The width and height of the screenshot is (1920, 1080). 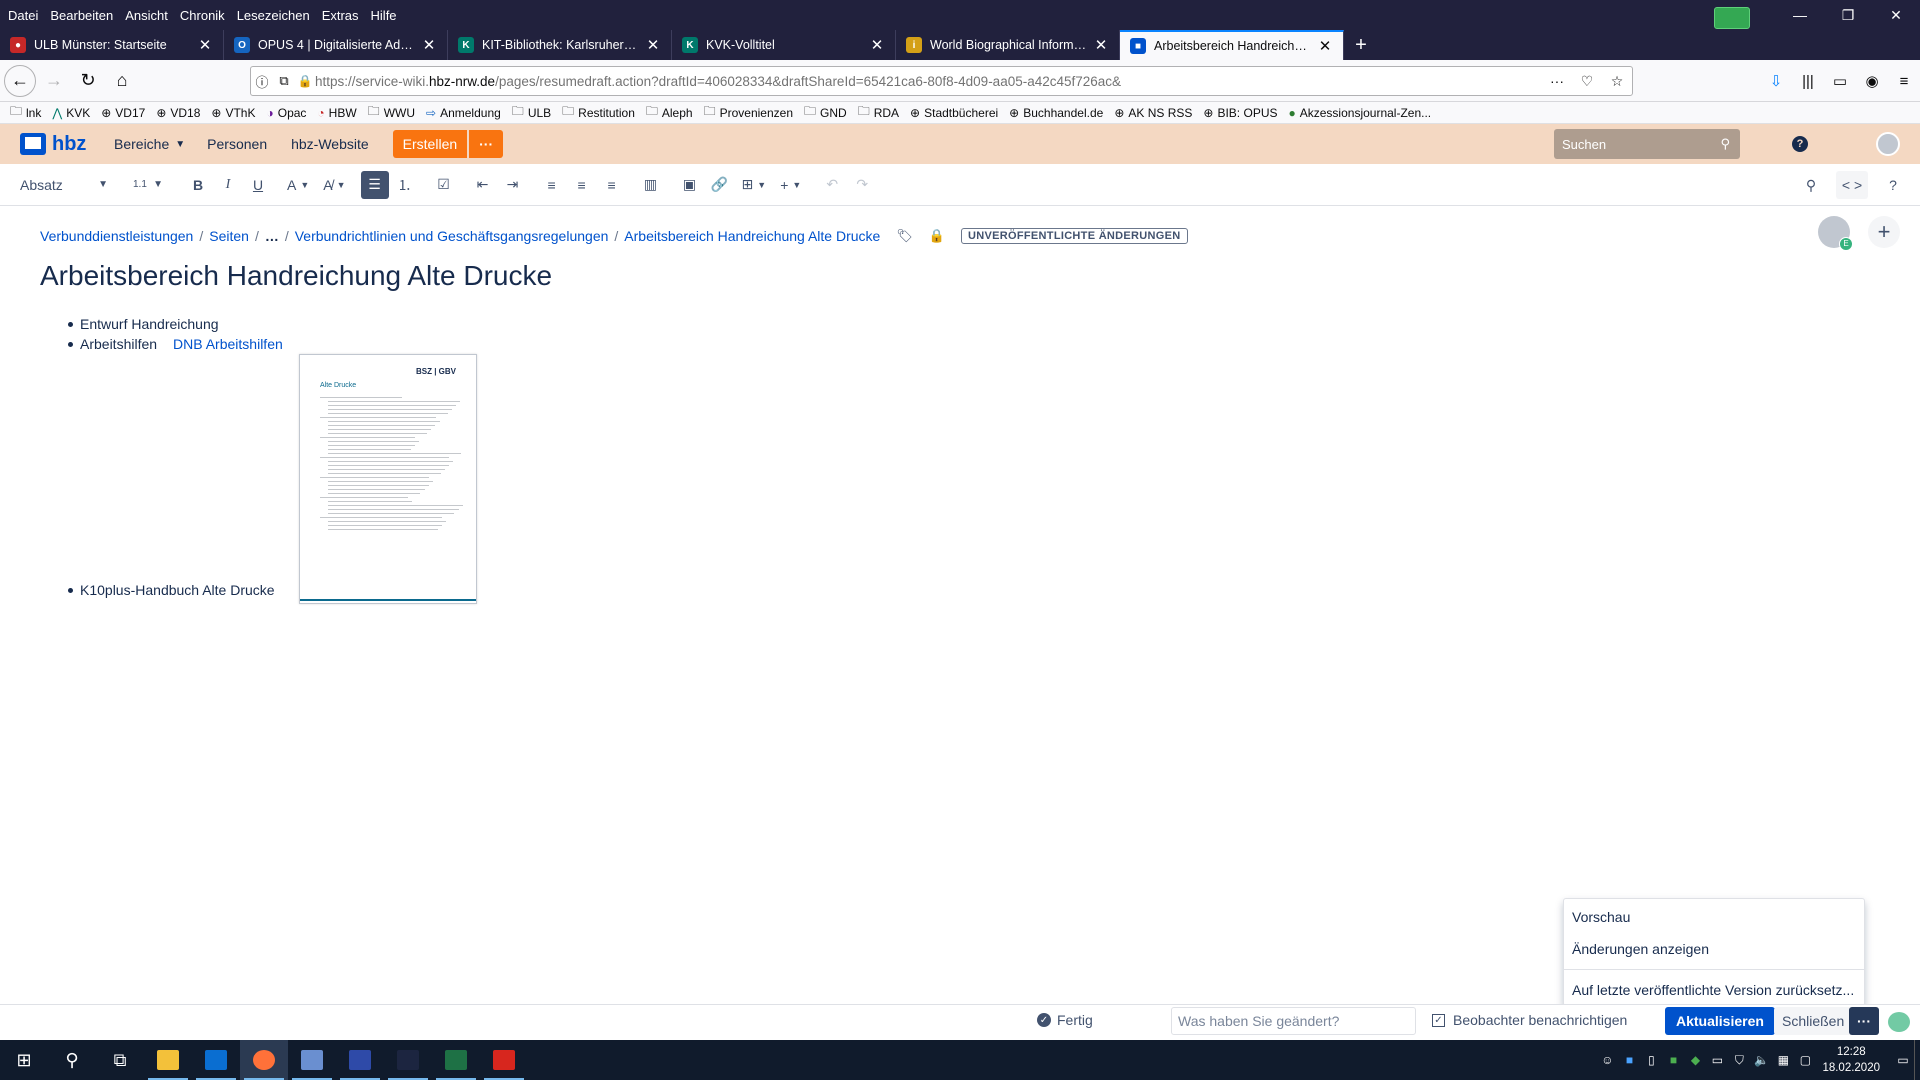 What do you see at coordinates (825, 112) in the screenshot?
I see `bookmark-item: 🗀 GND` at bounding box center [825, 112].